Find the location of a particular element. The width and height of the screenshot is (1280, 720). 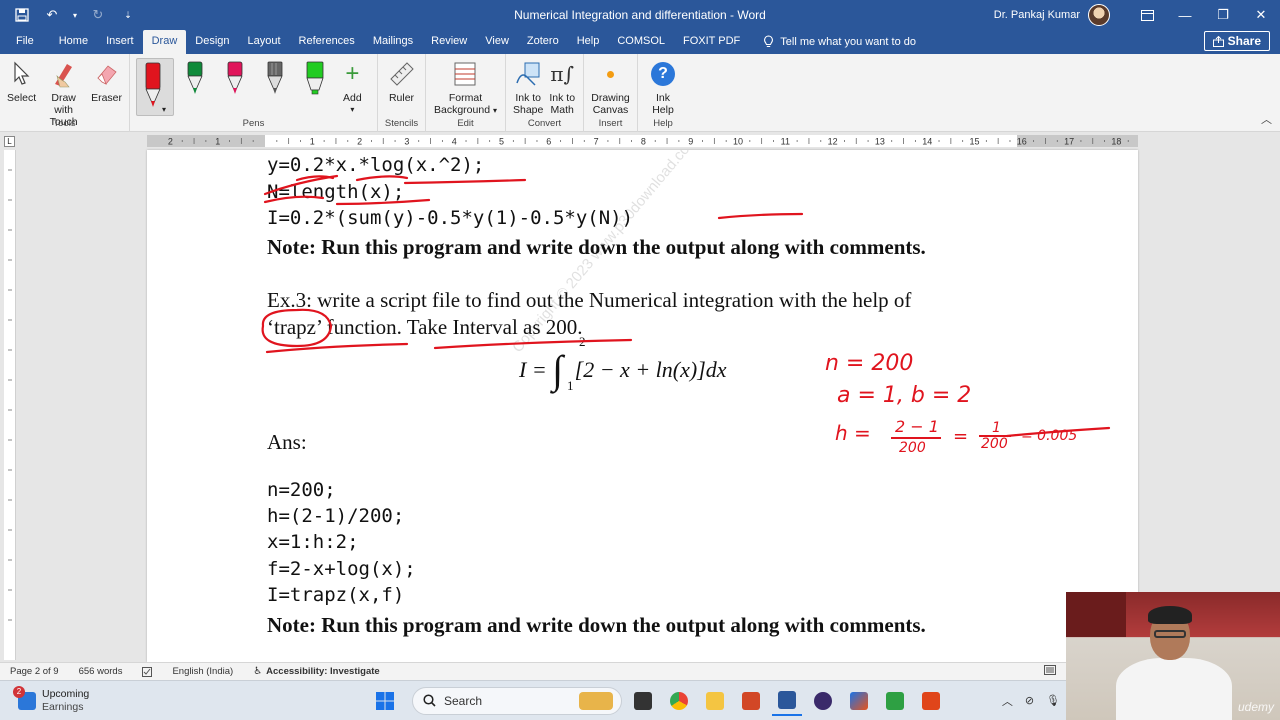

network-icon: ⊘ is located at coordinates (1029, 700).